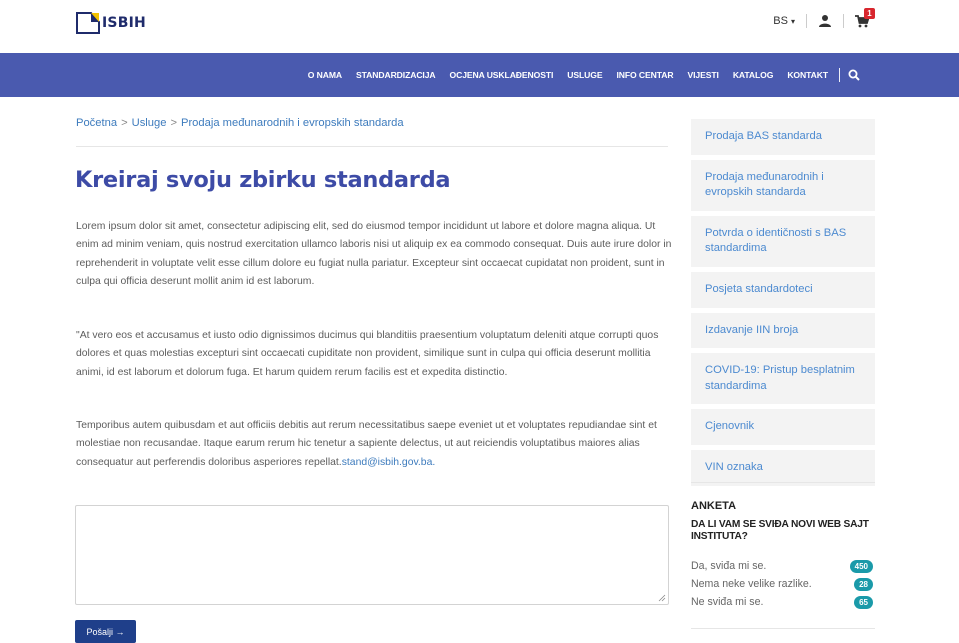 Image resolution: width=959 pixels, height=643 pixels. Describe the element at coordinates (372, 146) in the screenshot. I see `breadcrumb-divider` at that location.